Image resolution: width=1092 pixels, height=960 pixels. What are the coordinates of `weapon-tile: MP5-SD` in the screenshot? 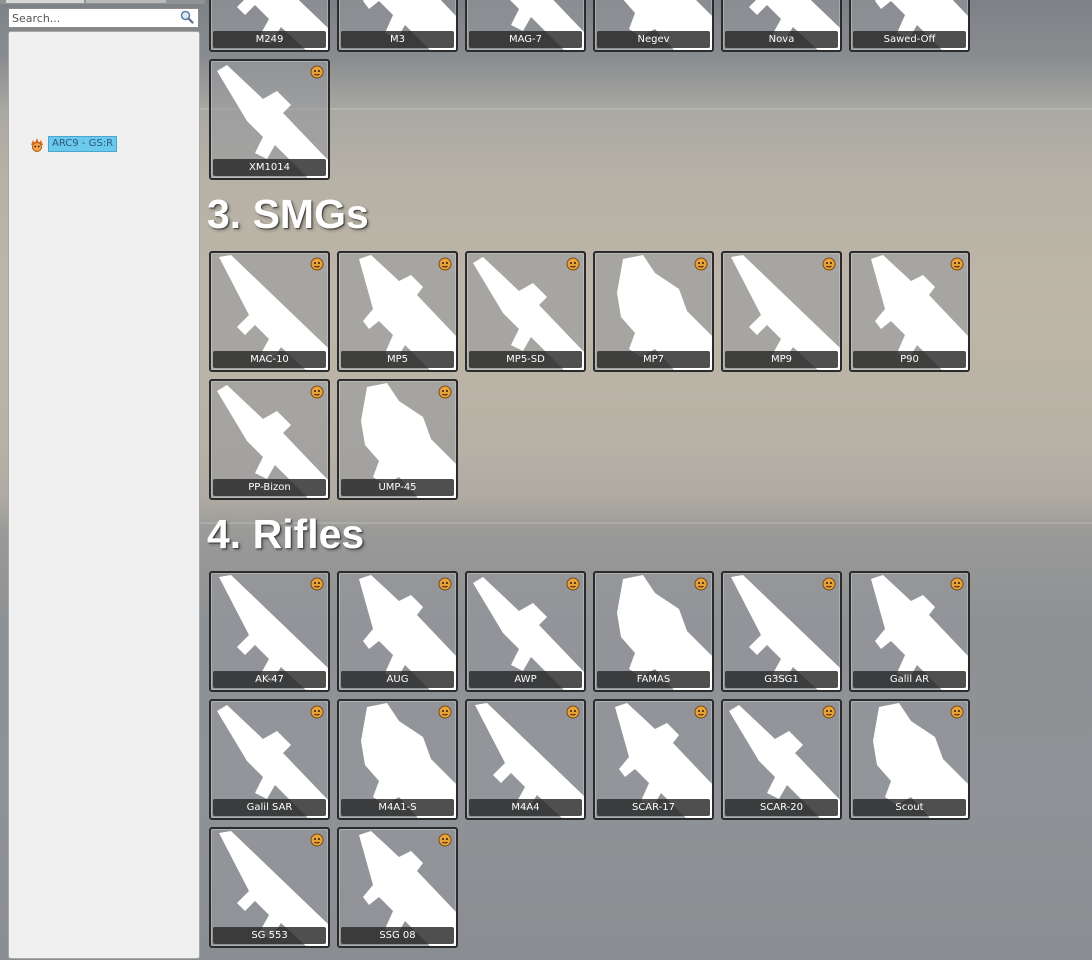 It's located at (525, 311).